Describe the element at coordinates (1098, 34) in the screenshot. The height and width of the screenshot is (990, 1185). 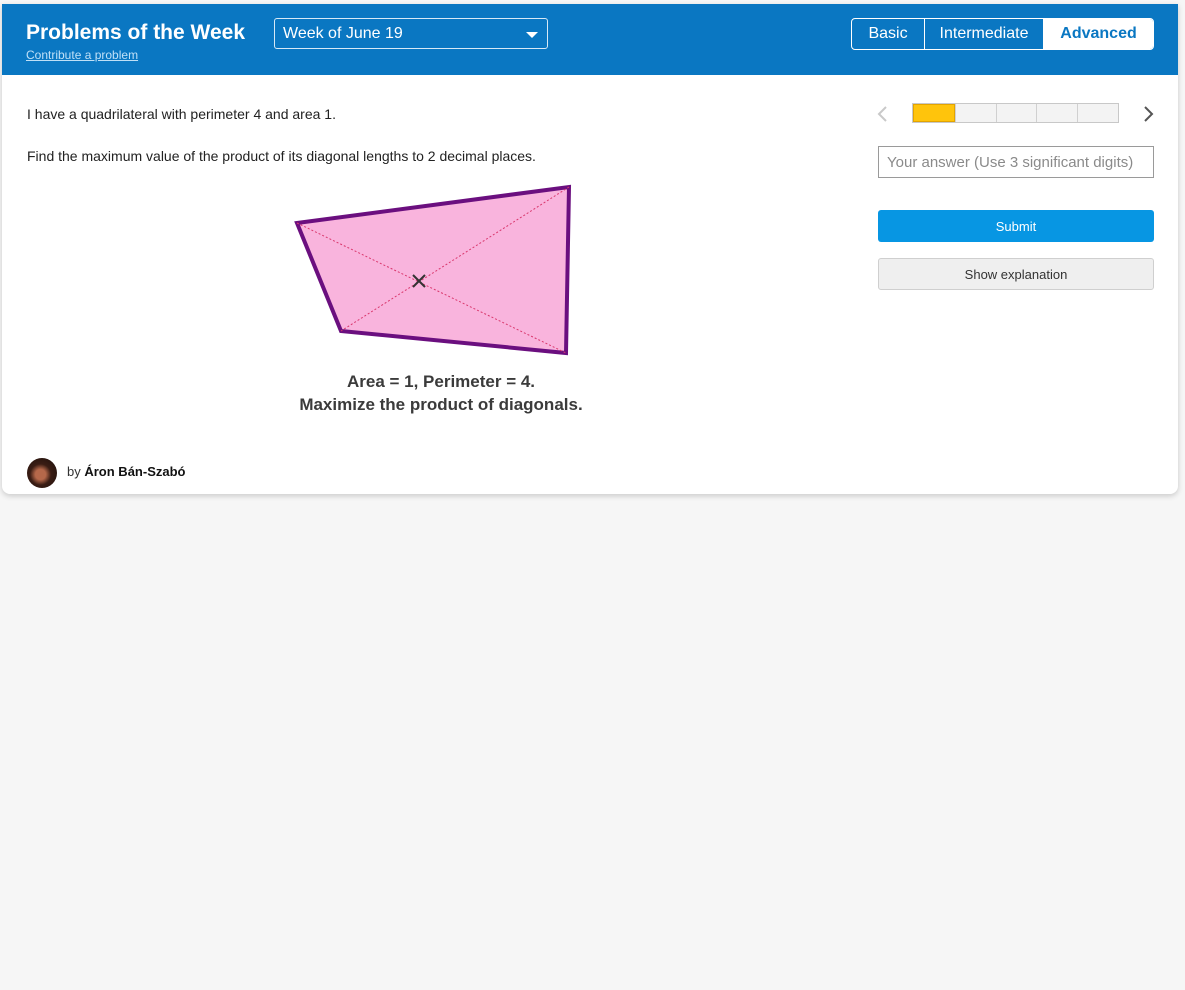
I see `level-advanced-button: Advanced` at that location.